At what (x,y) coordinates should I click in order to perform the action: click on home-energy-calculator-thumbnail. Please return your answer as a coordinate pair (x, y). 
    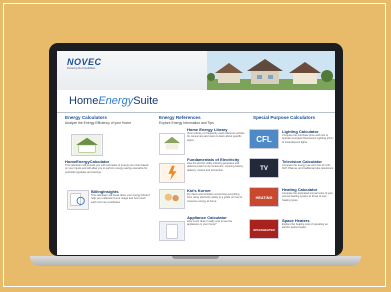
    Looking at the image, I should click on (87, 145).